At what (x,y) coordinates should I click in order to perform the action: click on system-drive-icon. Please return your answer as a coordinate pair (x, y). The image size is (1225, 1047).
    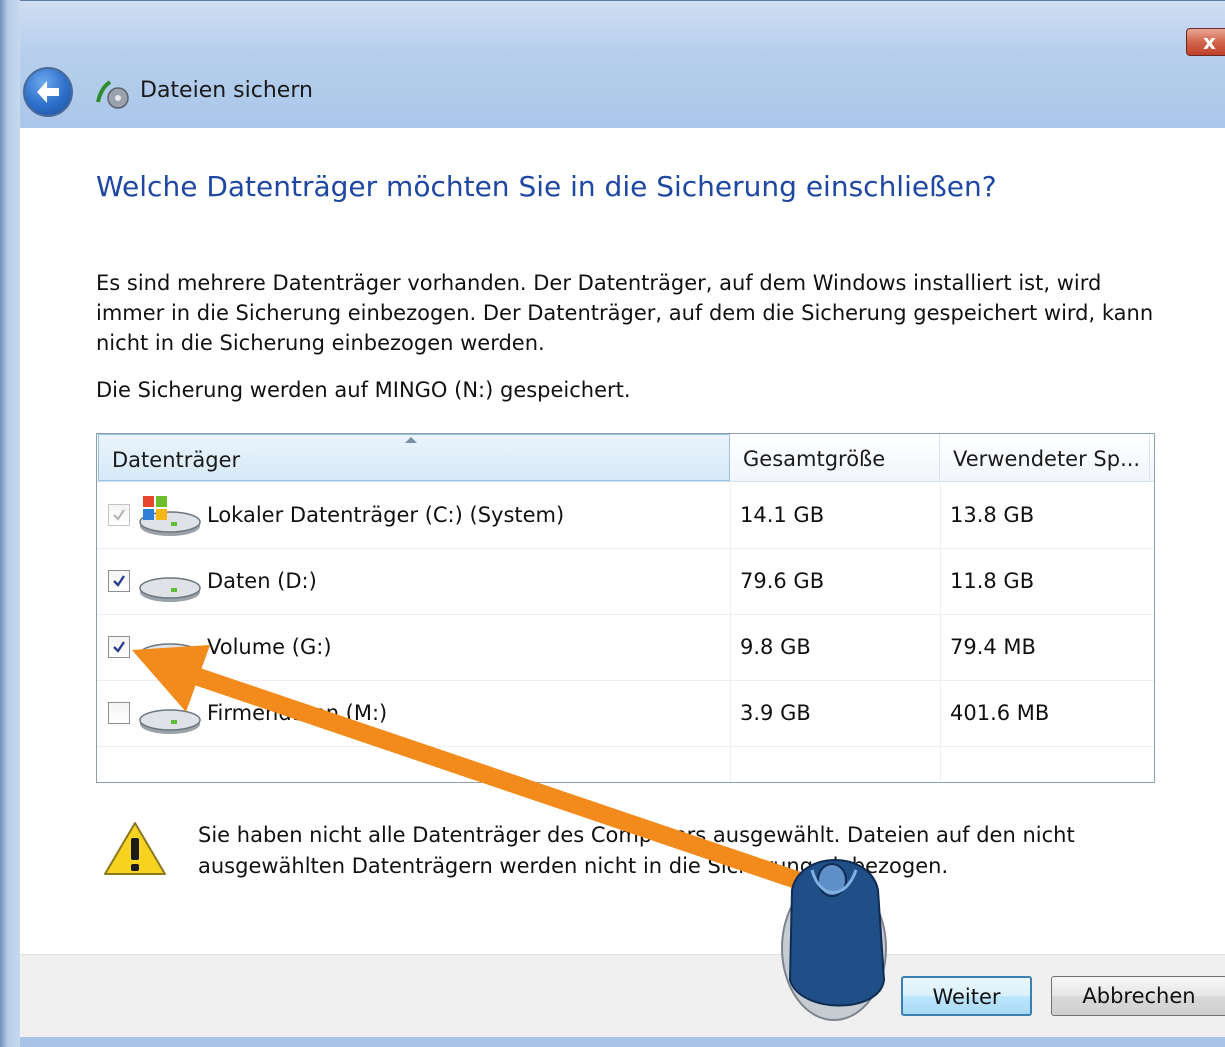
    Looking at the image, I should click on (170, 516).